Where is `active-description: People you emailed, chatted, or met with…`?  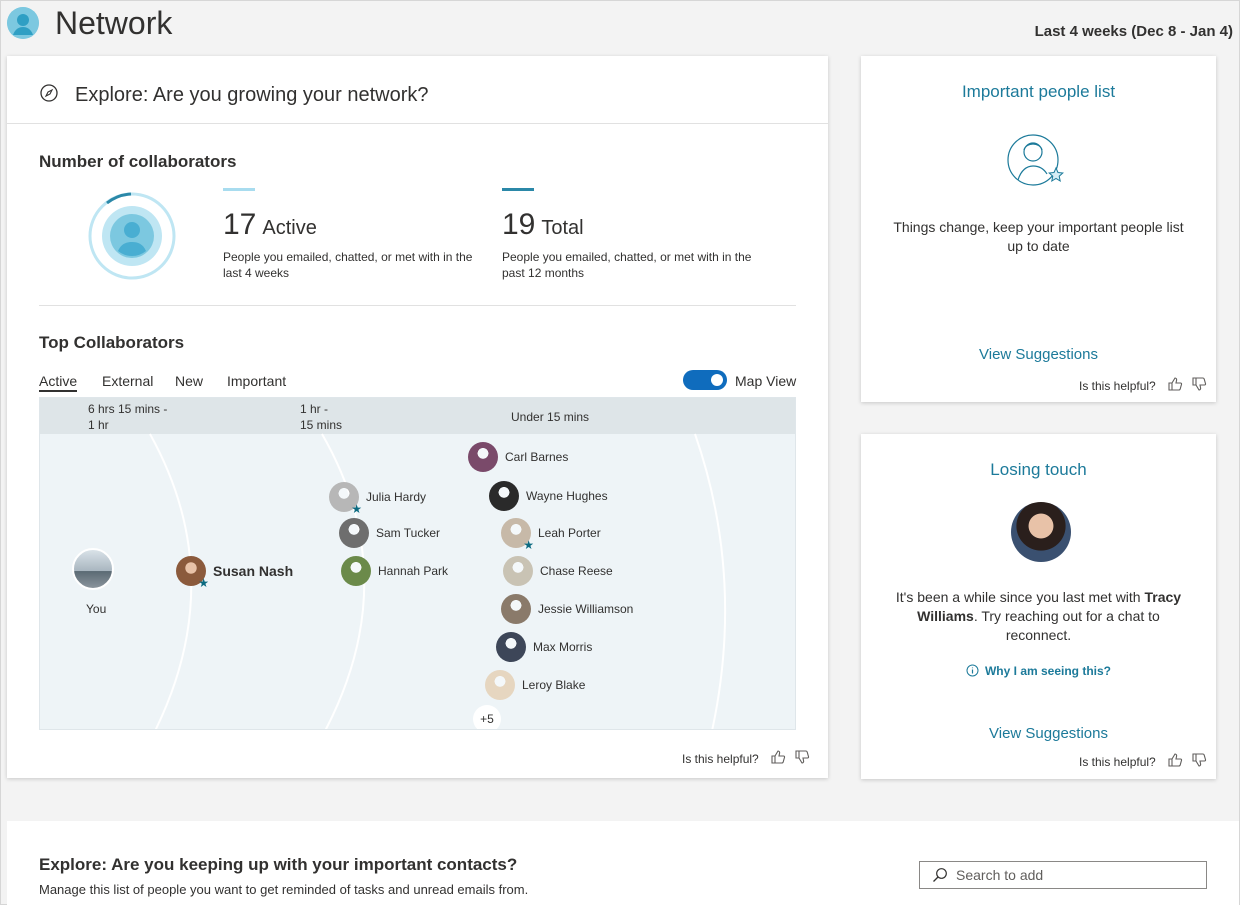 active-description: People you emailed, chatted, or met with… is located at coordinates (348, 265).